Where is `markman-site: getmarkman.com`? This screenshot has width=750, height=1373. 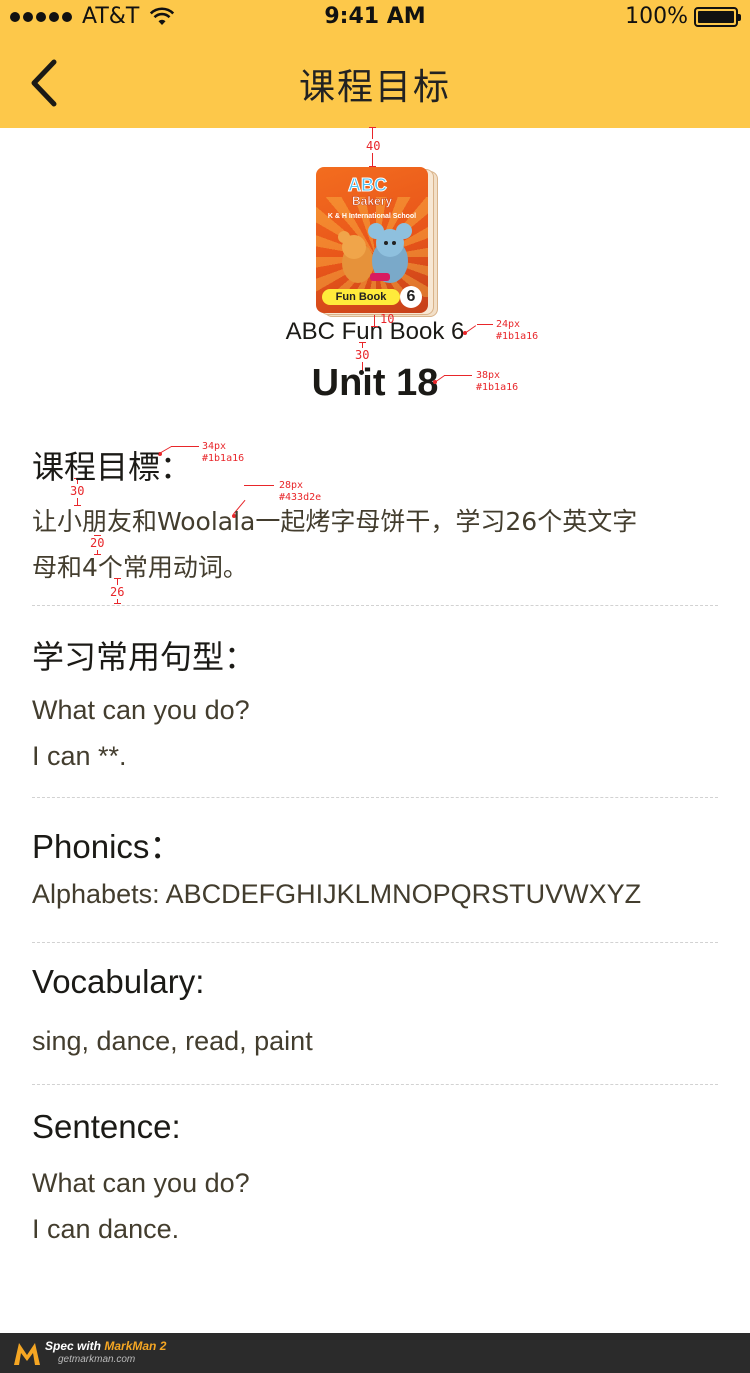
markman-site: getmarkman.com is located at coordinates (97, 1359).